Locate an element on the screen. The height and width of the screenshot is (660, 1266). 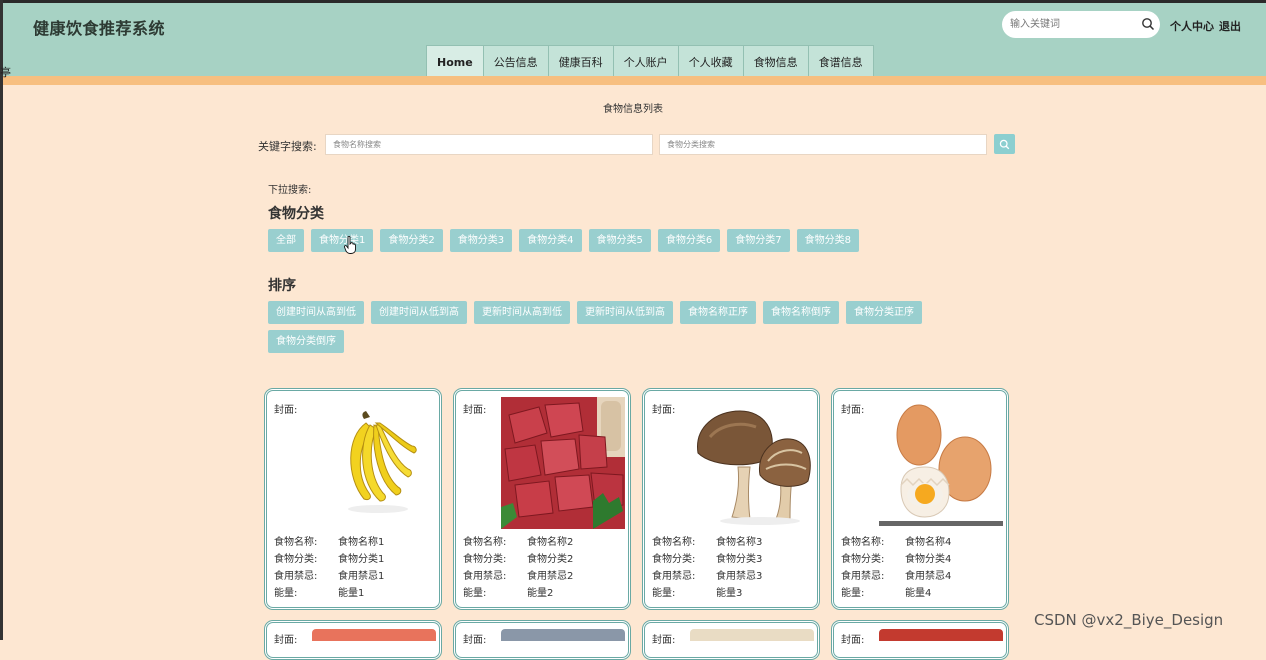
food-card-grid-row2: 封面: 封面: 封面: 封面: is located at coordinates (642, 640).